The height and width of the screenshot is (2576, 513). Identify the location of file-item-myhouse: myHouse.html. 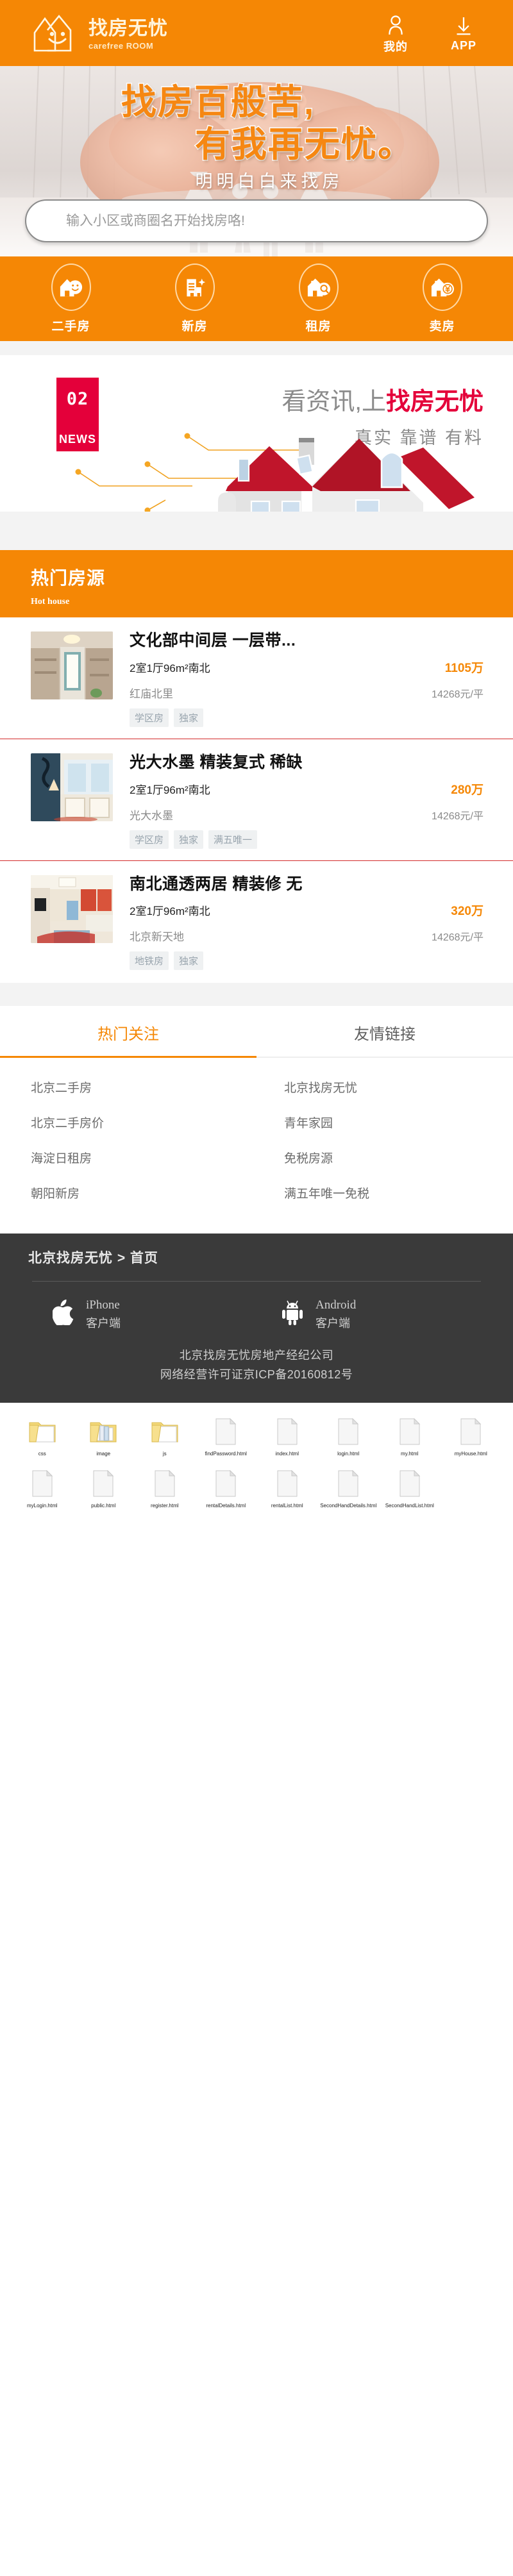
(471, 1436).